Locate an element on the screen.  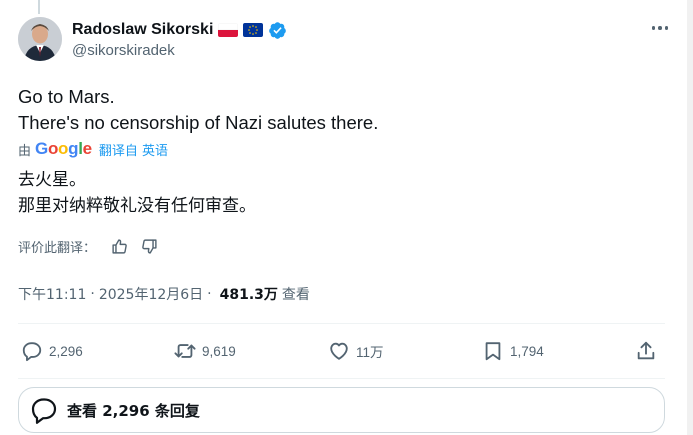
bookmark-icon is located at coordinates (493, 351).